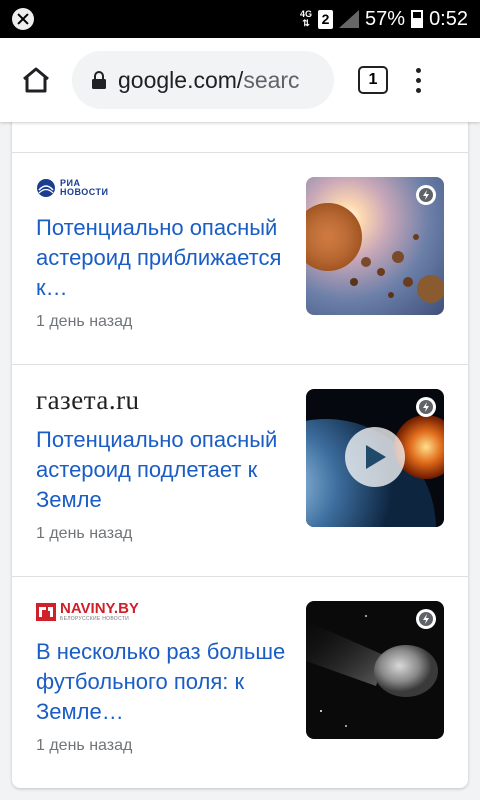 The height and width of the screenshot is (800, 480). I want to click on battery-percent: 57%, so click(385, 18).